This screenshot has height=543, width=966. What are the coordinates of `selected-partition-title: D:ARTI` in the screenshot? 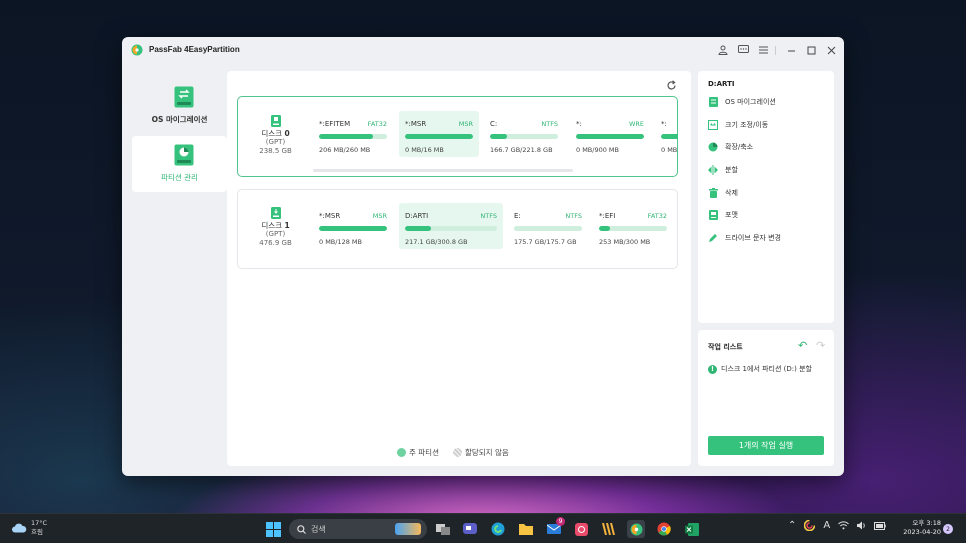 It's located at (721, 84).